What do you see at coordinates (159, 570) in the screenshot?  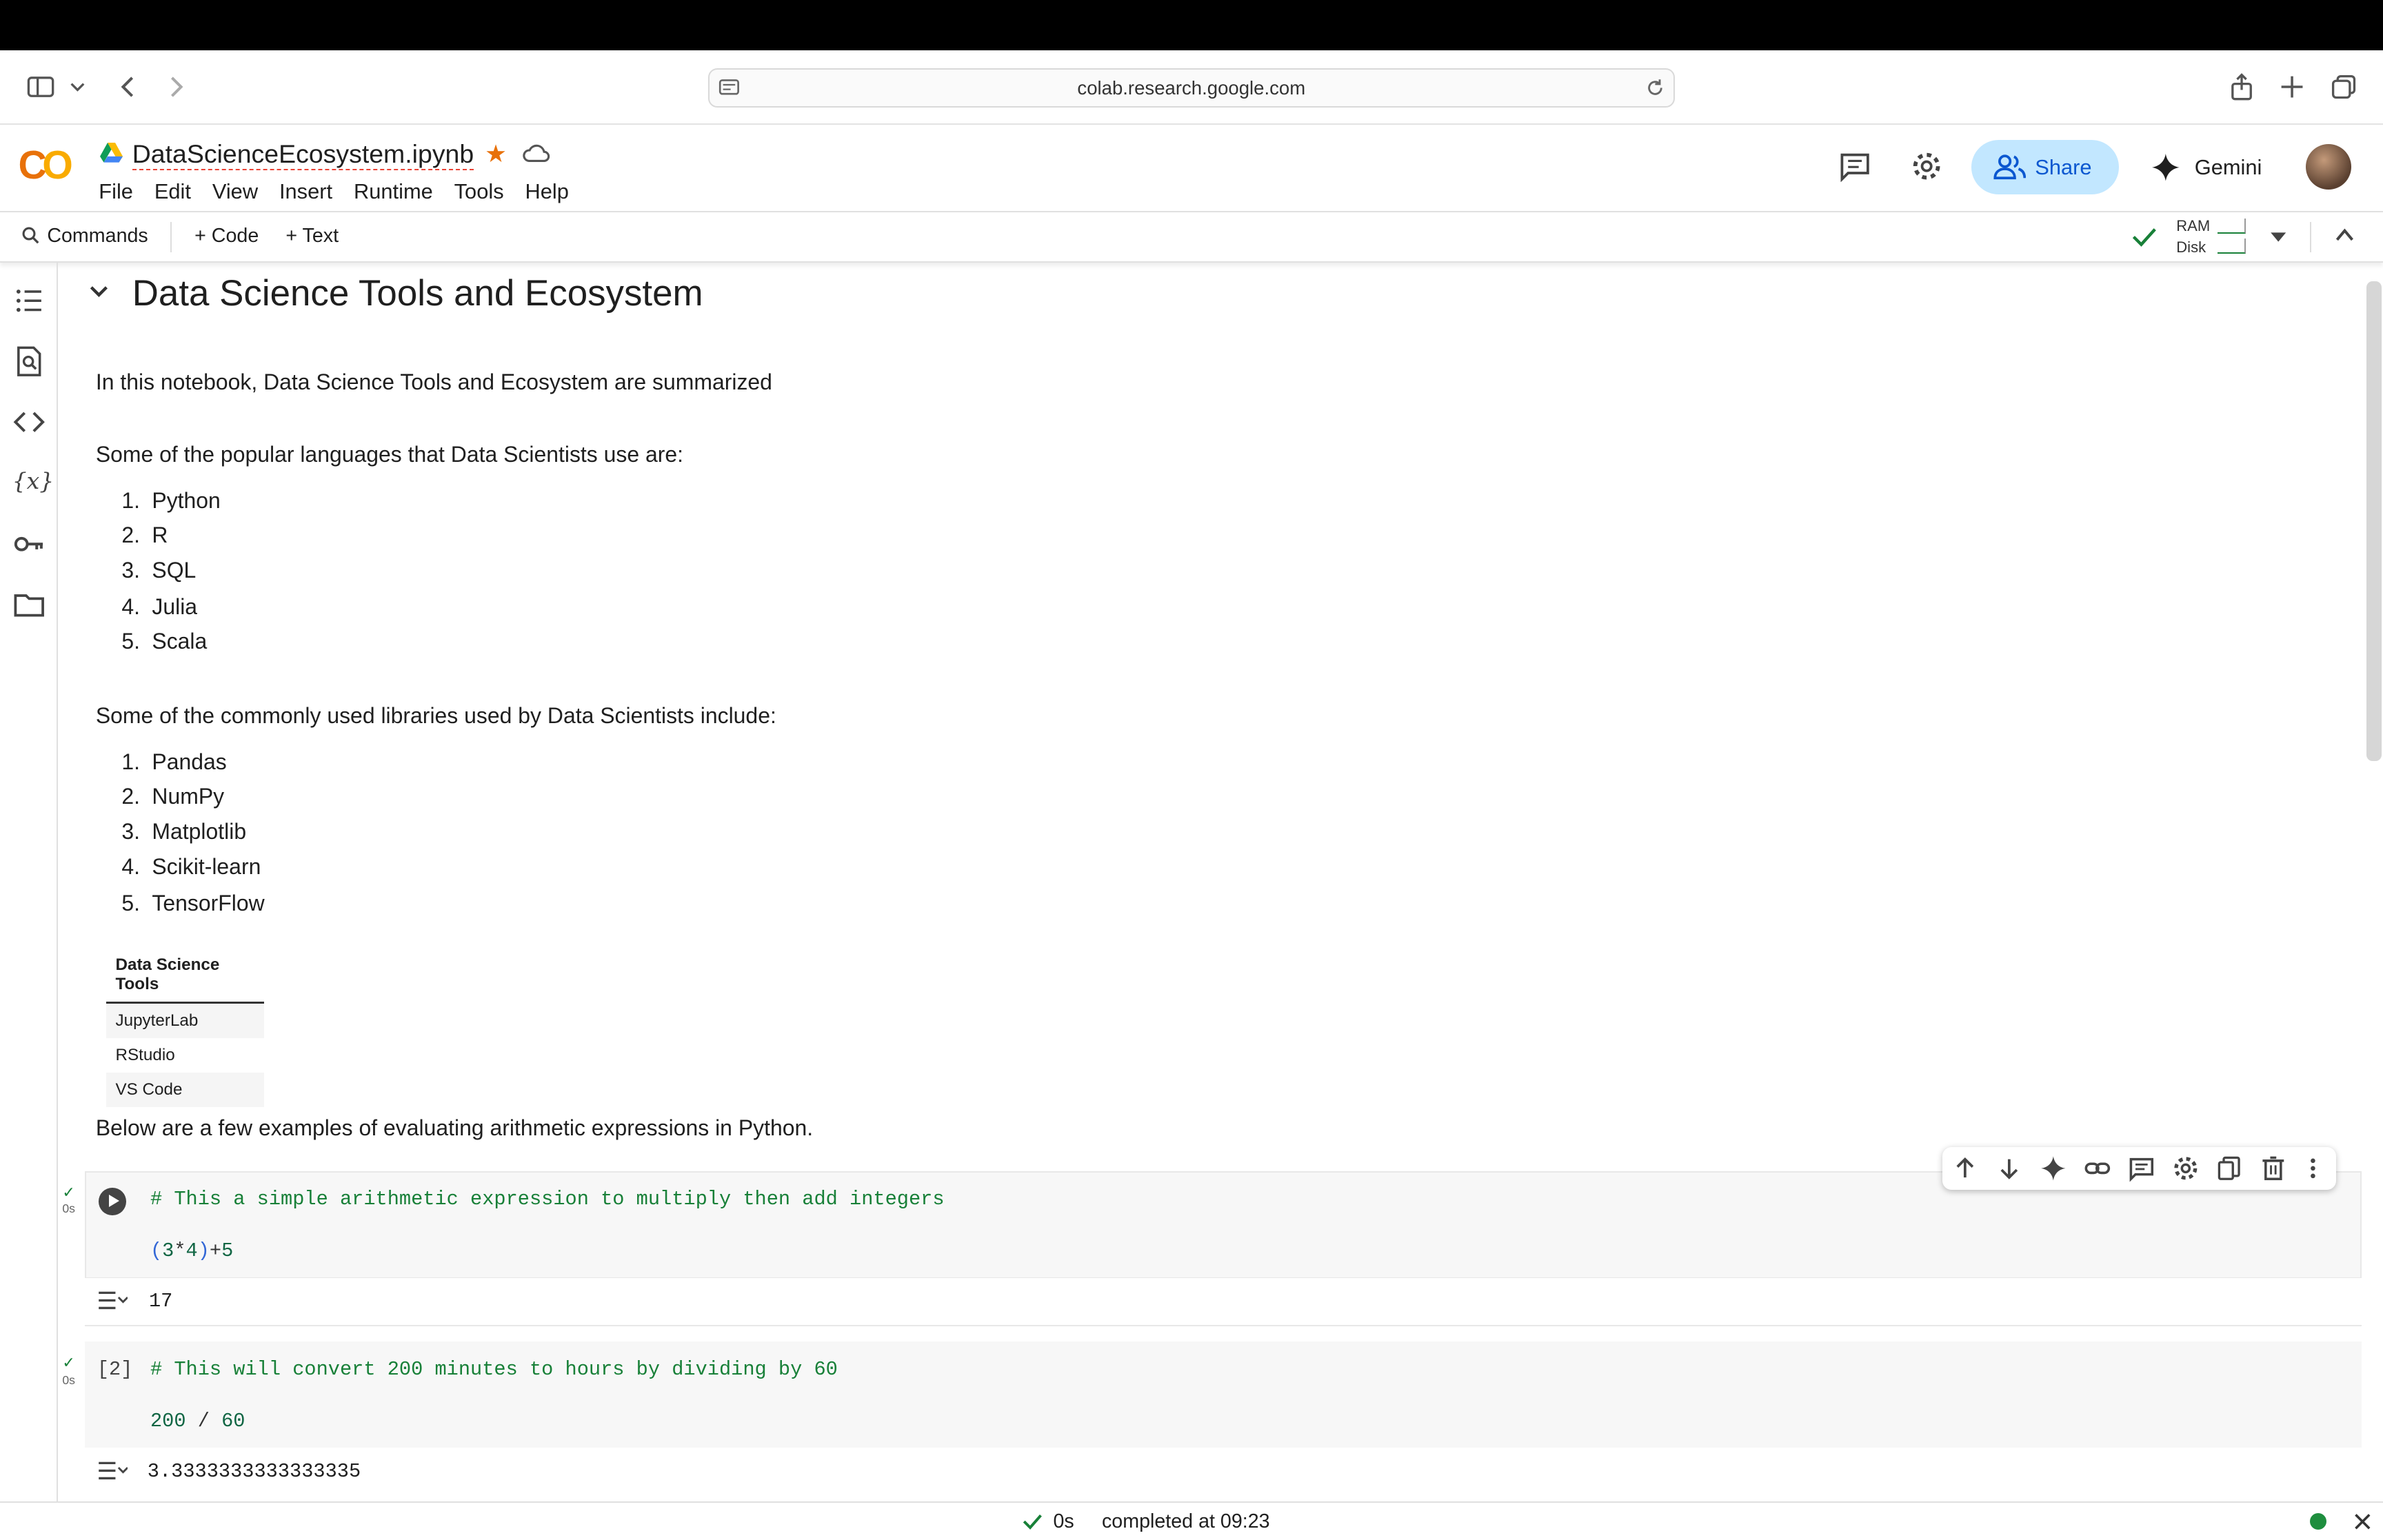 I see `list-item: 3. SQL` at bounding box center [159, 570].